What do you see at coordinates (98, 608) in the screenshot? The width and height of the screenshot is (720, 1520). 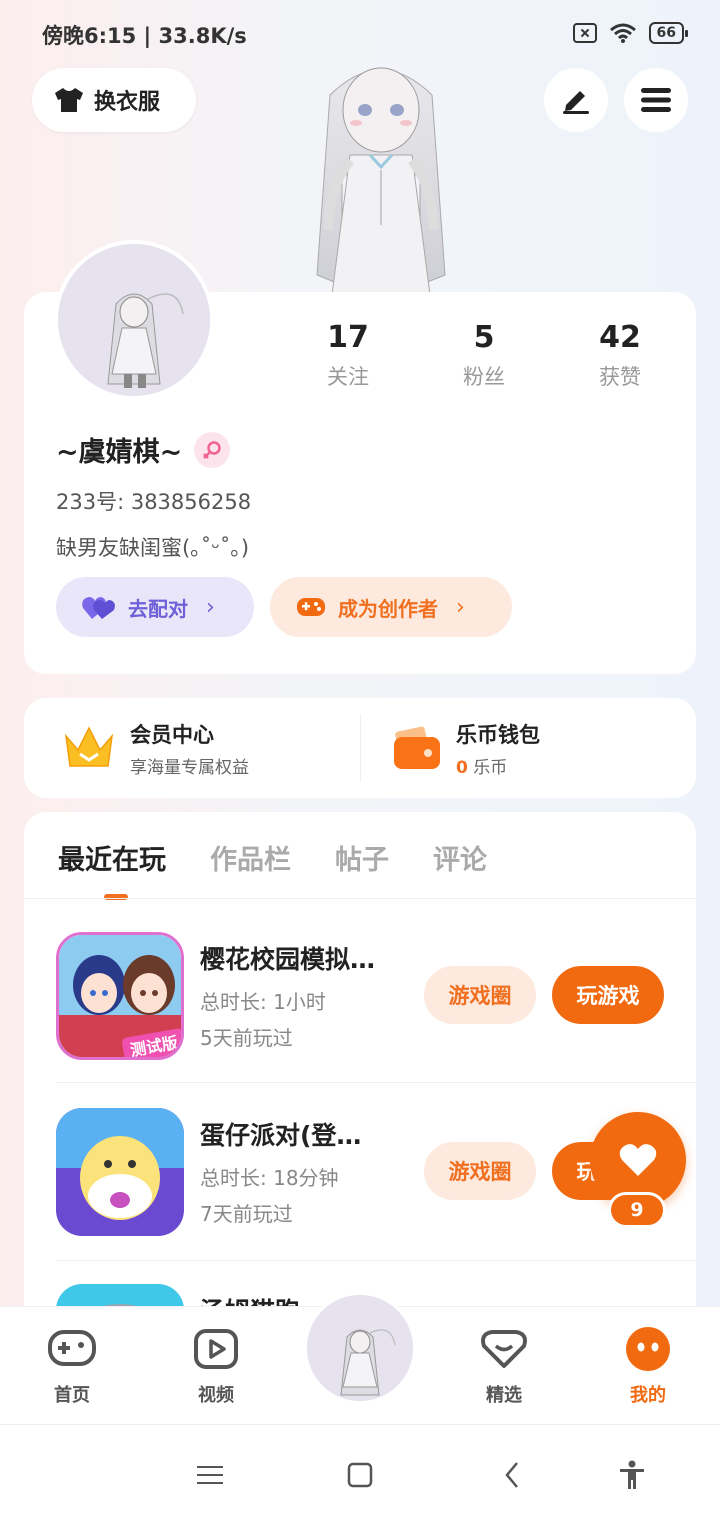 I see `double-heart-icon` at bounding box center [98, 608].